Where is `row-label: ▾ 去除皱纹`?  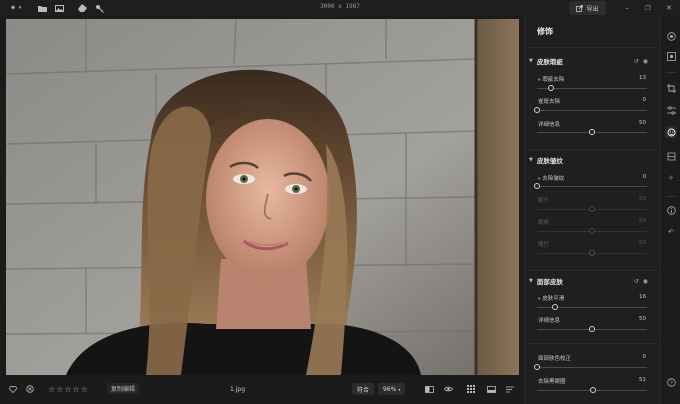 row-label: ▾ 去除皱纹 is located at coordinates (551, 178).